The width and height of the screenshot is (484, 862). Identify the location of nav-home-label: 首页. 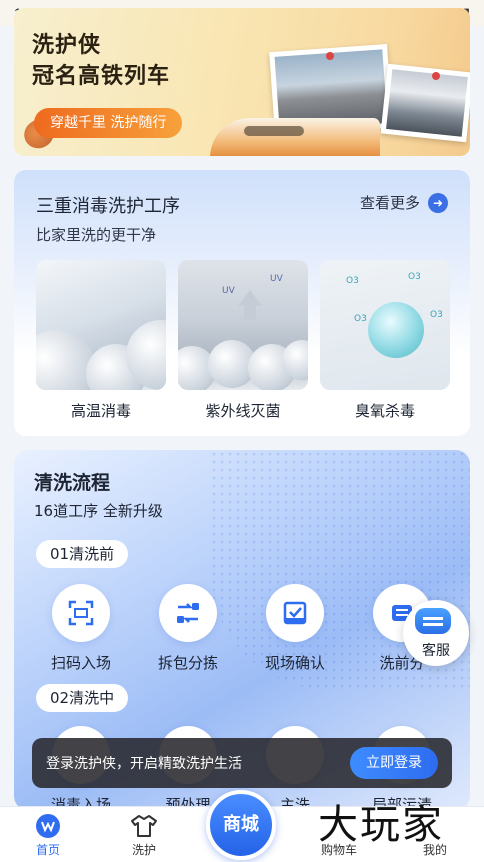
(47, 850).